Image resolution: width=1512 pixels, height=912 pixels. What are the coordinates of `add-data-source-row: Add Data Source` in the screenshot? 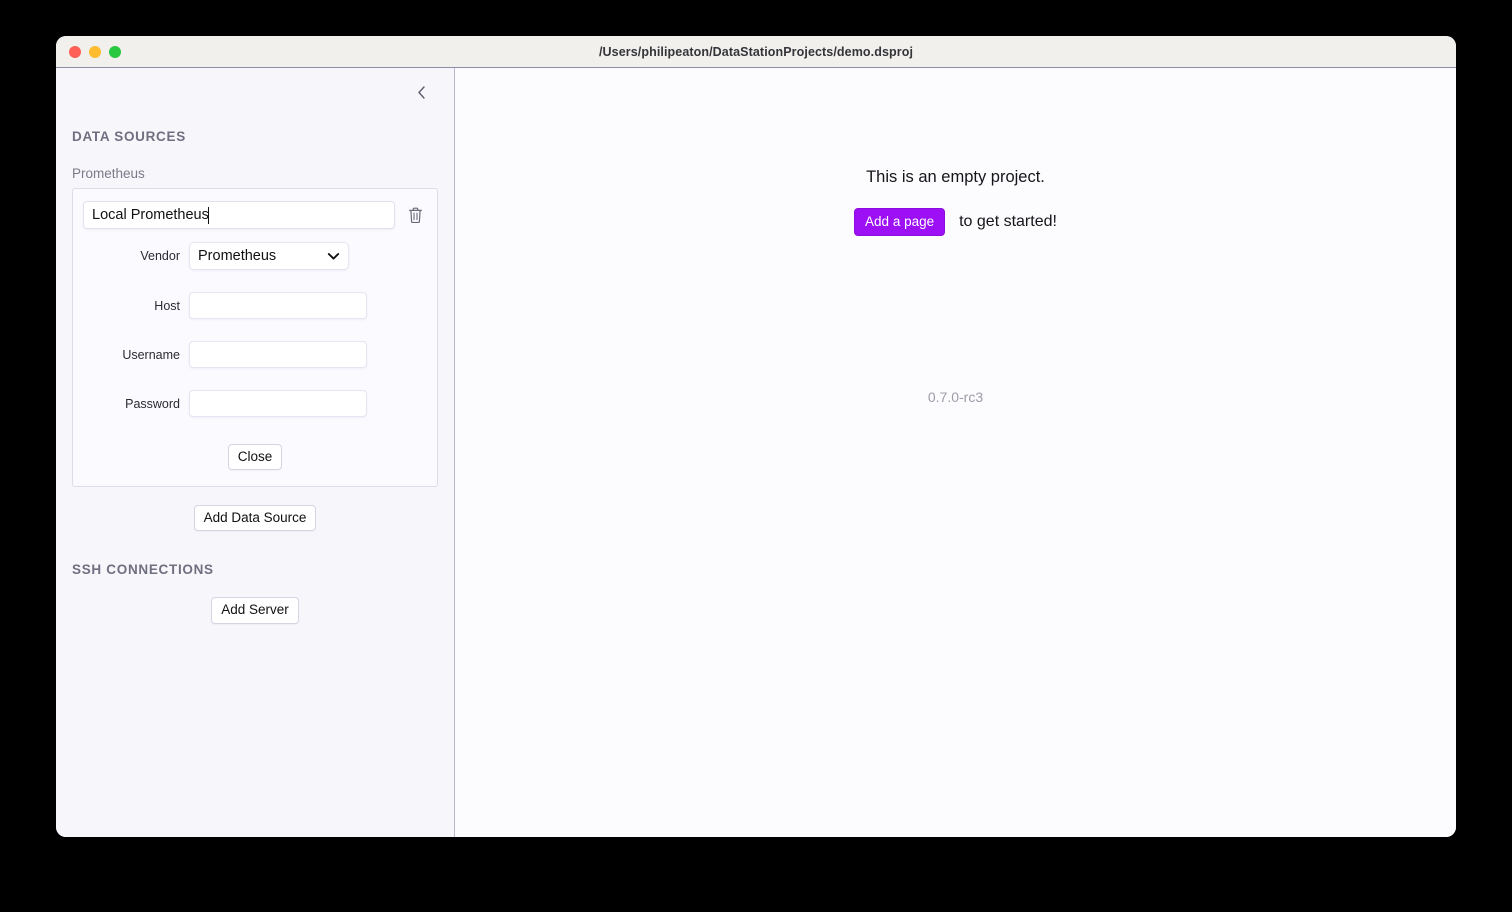 It's located at (255, 518).